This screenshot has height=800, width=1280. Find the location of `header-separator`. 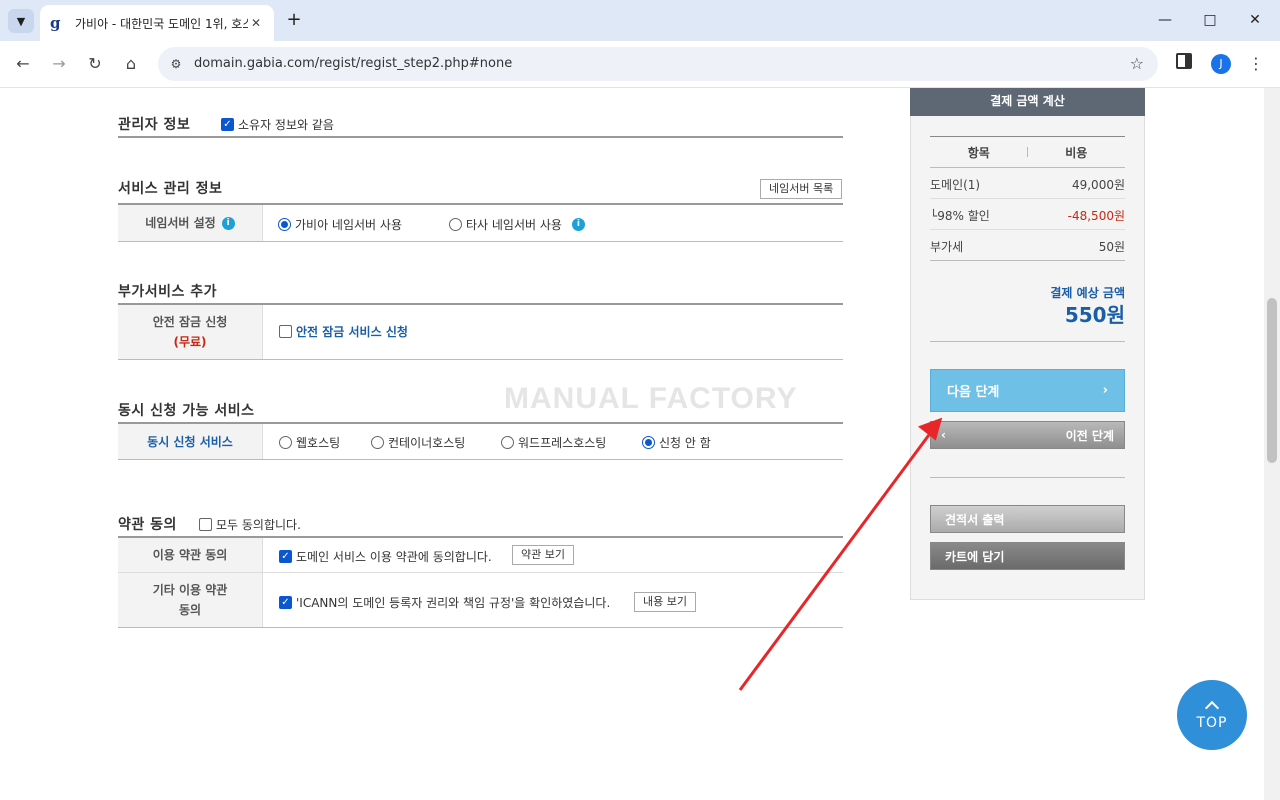

header-separator is located at coordinates (1027, 152).